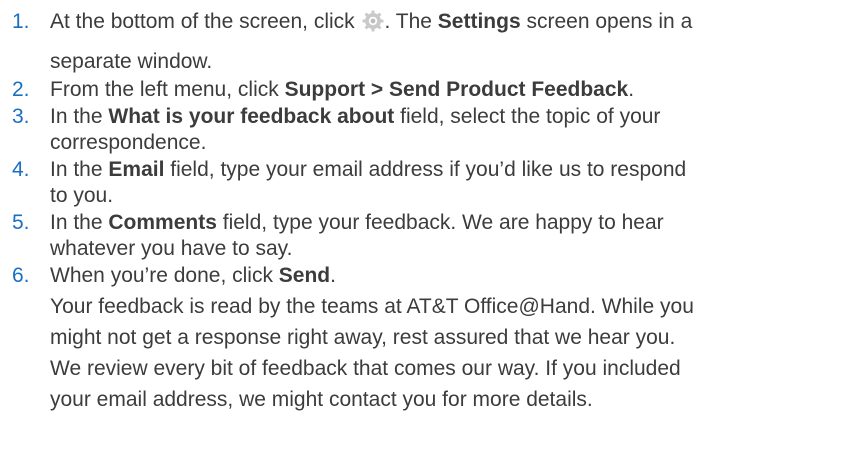  What do you see at coordinates (456, 89) in the screenshot?
I see `menu-path-label: Support > Send Product Feedback` at bounding box center [456, 89].